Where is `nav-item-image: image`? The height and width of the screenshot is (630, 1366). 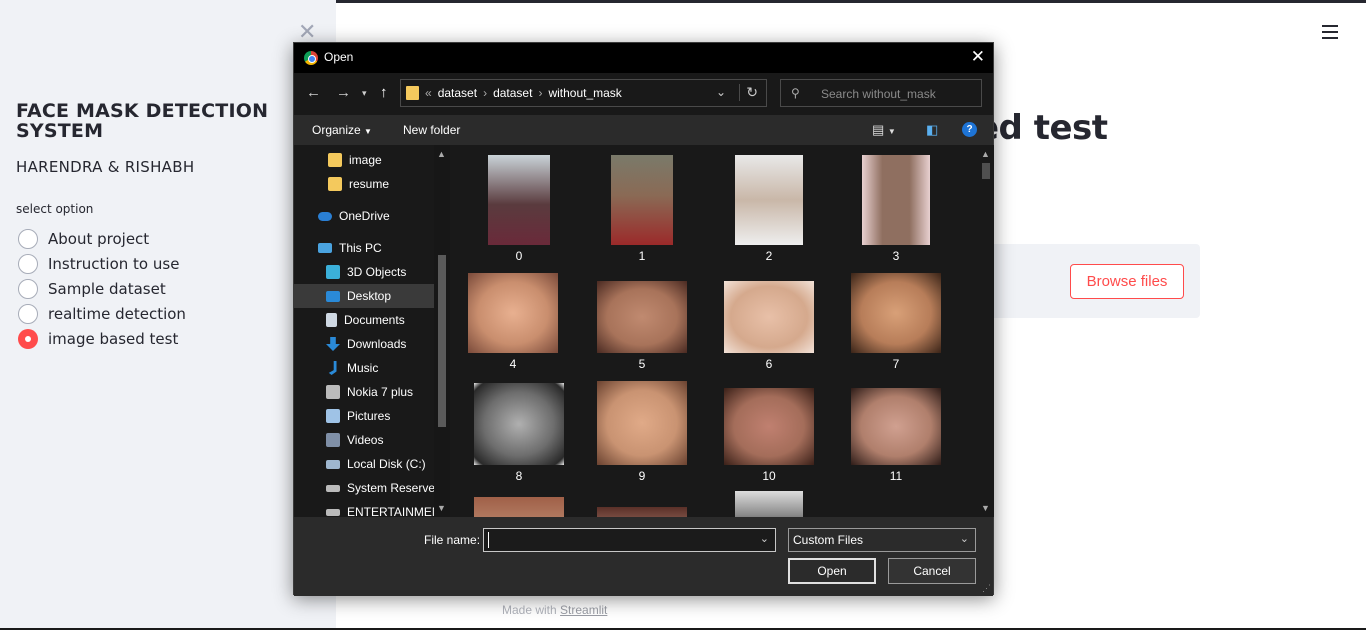
nav-item-image: image is located at coordinates (364, 160).